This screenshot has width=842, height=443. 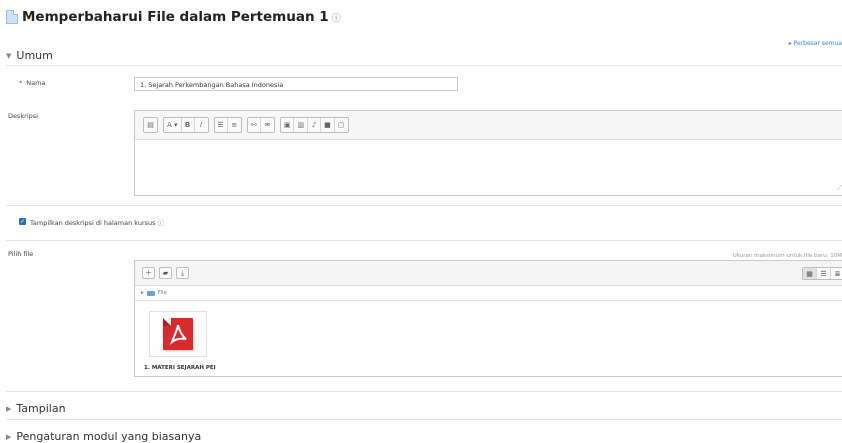 I want to click on editor-toolbar-group: ⚯ ⚮, so click(x=260, y=125).